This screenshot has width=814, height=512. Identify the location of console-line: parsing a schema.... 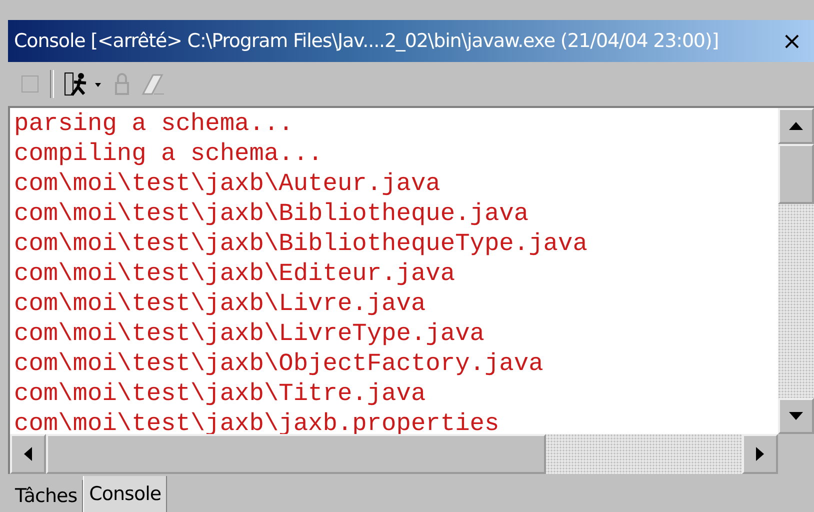
(154, 125).